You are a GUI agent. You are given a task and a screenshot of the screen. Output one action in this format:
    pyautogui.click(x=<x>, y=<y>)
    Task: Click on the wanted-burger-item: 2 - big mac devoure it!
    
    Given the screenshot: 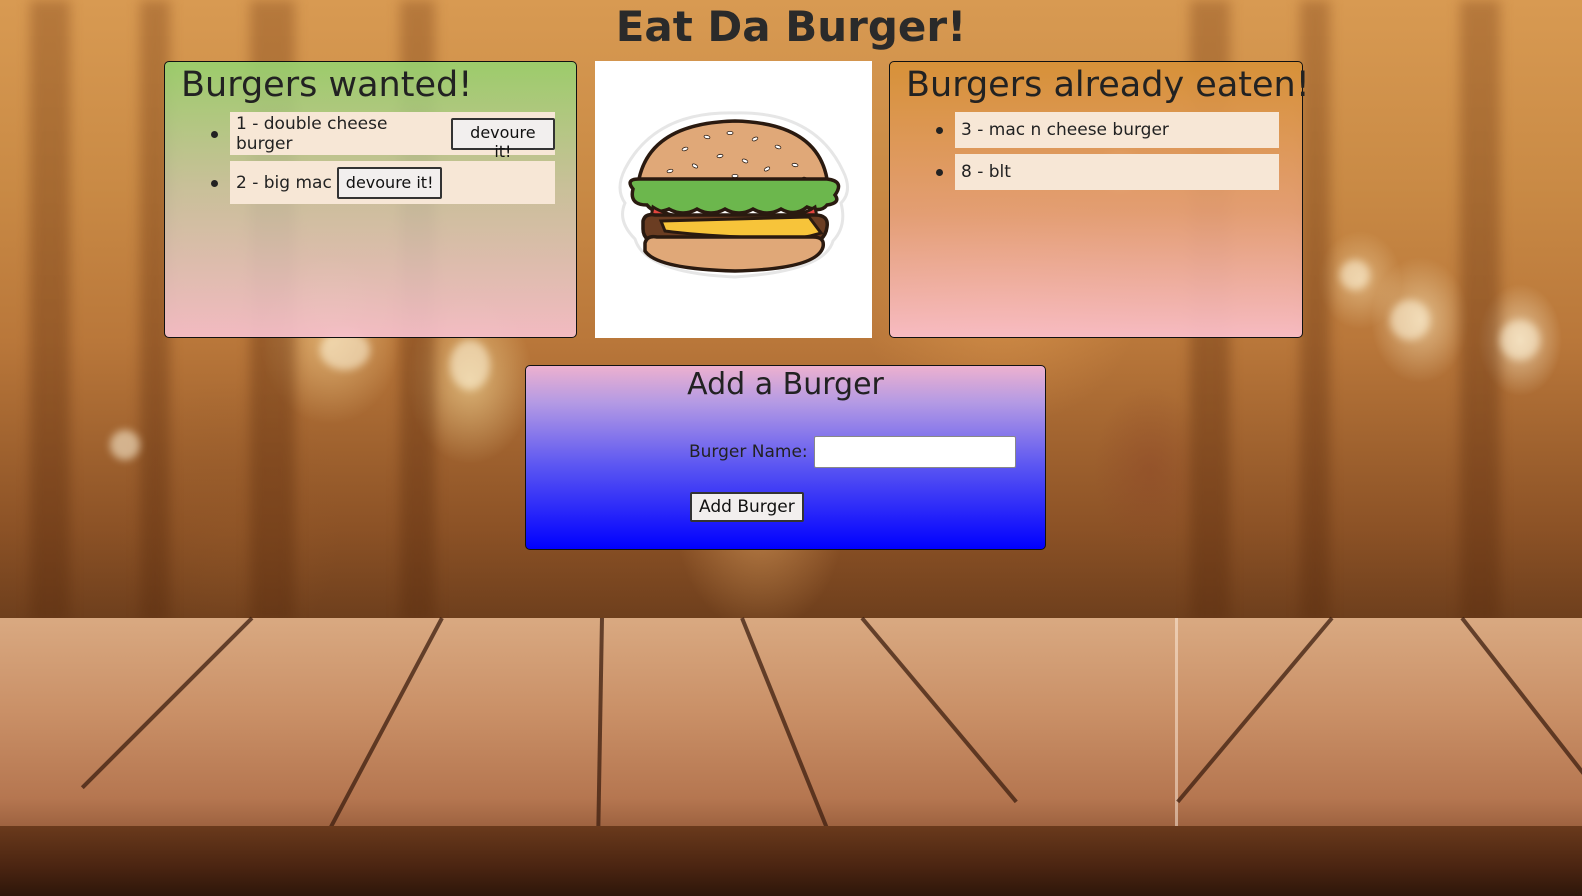 What is the action you would take?
    pyautogui.click(x=383, y=182)
    